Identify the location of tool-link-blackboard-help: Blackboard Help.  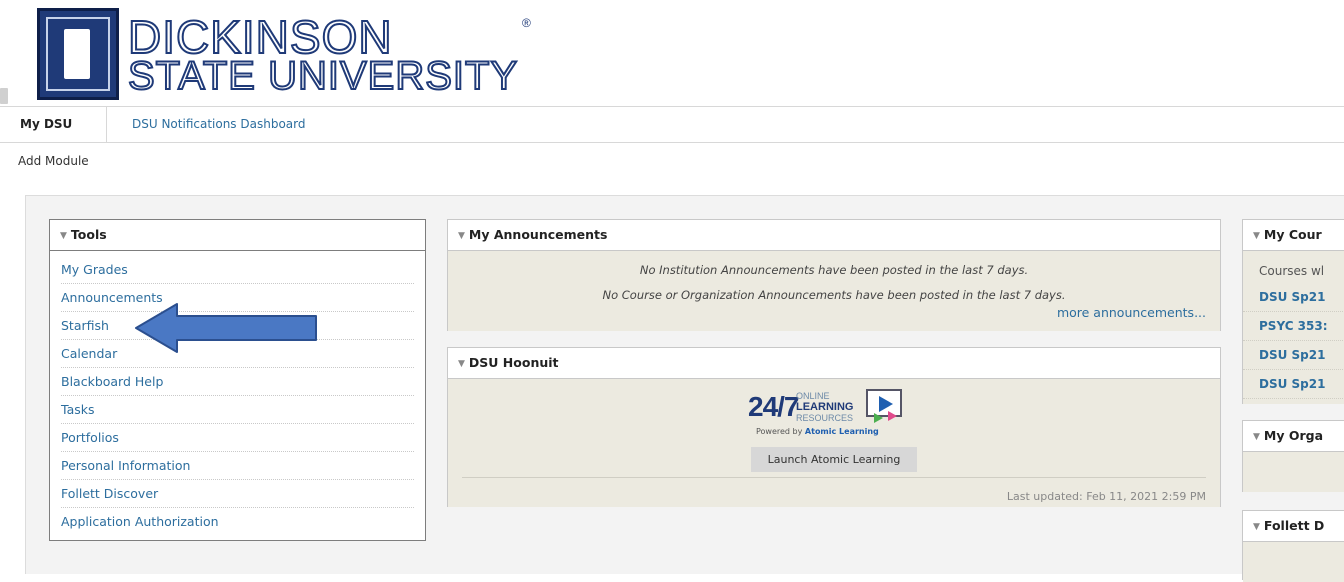
(237, 382).